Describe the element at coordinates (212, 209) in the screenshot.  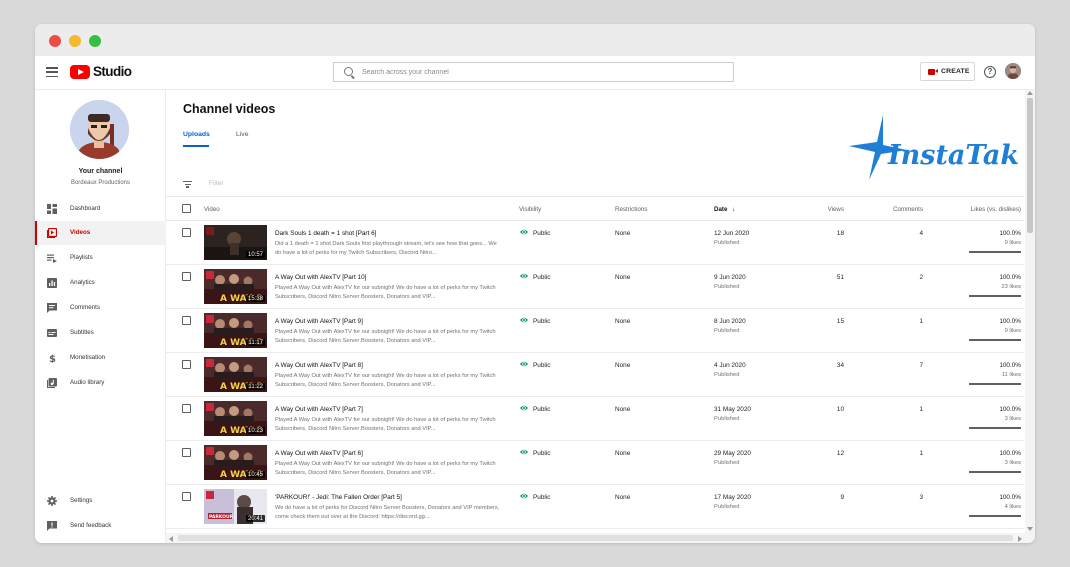
I see `column-header-video: Video` at that location.